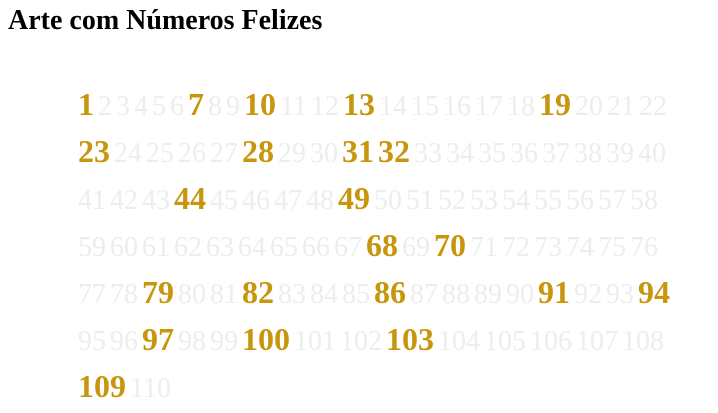 The image size is (718, 413). Describe the element at coordinates (382, 245) in the screenshot. I see `happy-number: 68` at that location.